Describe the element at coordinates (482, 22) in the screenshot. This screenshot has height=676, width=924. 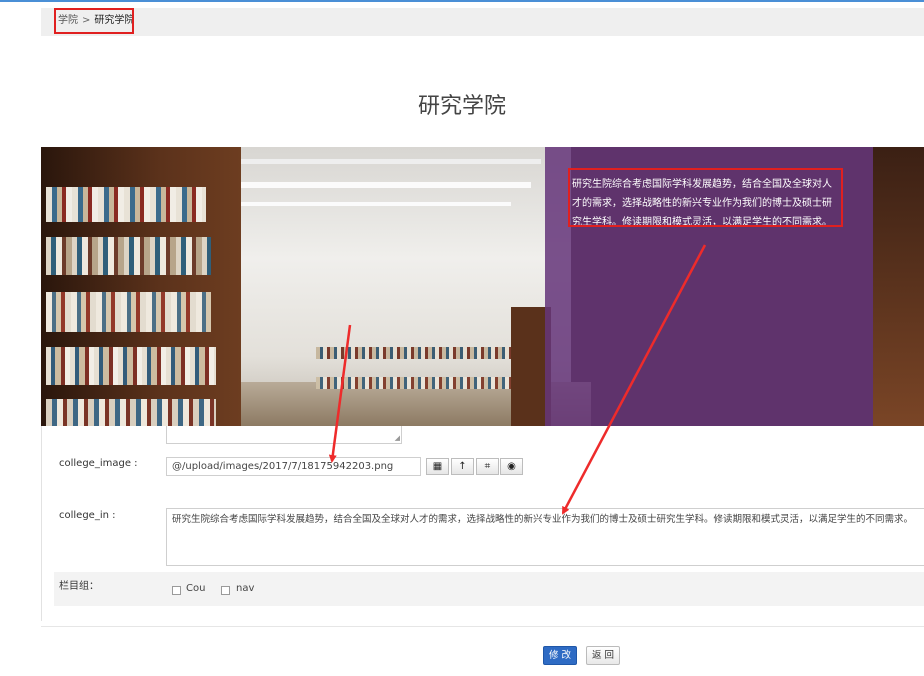
I see `breadcrumb-bar` at that location.